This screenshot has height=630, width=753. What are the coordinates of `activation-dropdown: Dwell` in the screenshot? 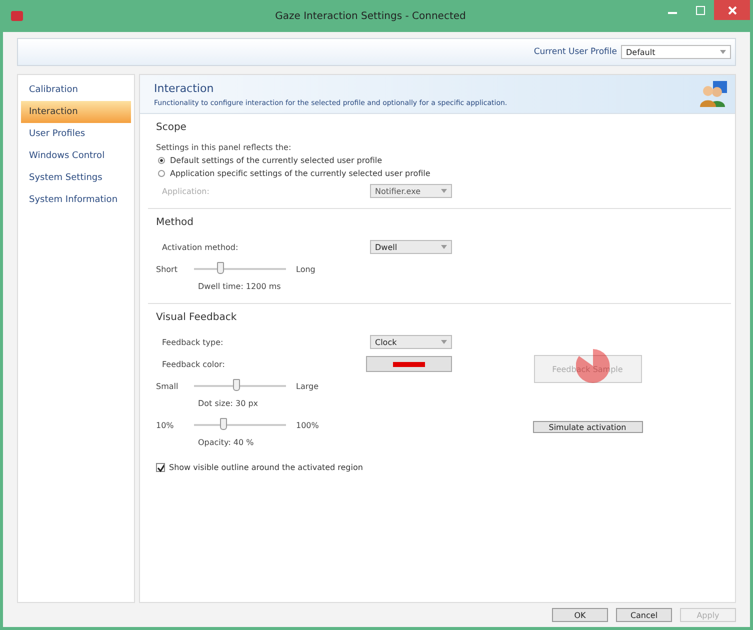 It's located at (411, 247).